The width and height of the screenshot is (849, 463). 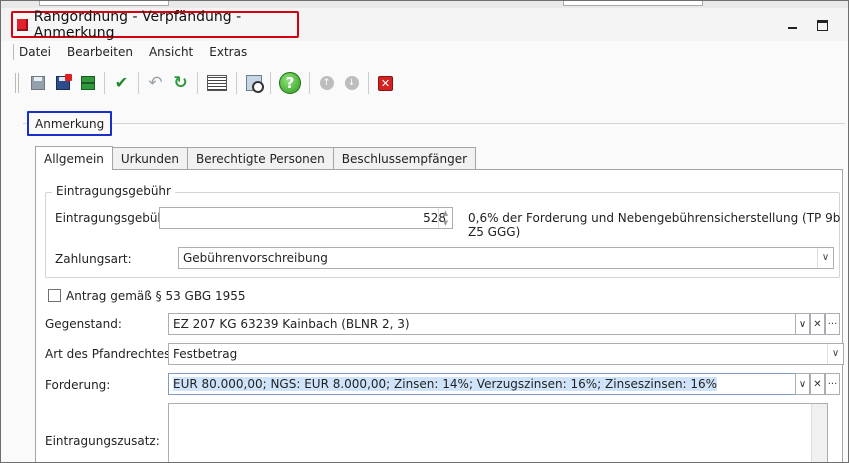 I want to click on antrag-checkbox, so click(x=54, y=295).